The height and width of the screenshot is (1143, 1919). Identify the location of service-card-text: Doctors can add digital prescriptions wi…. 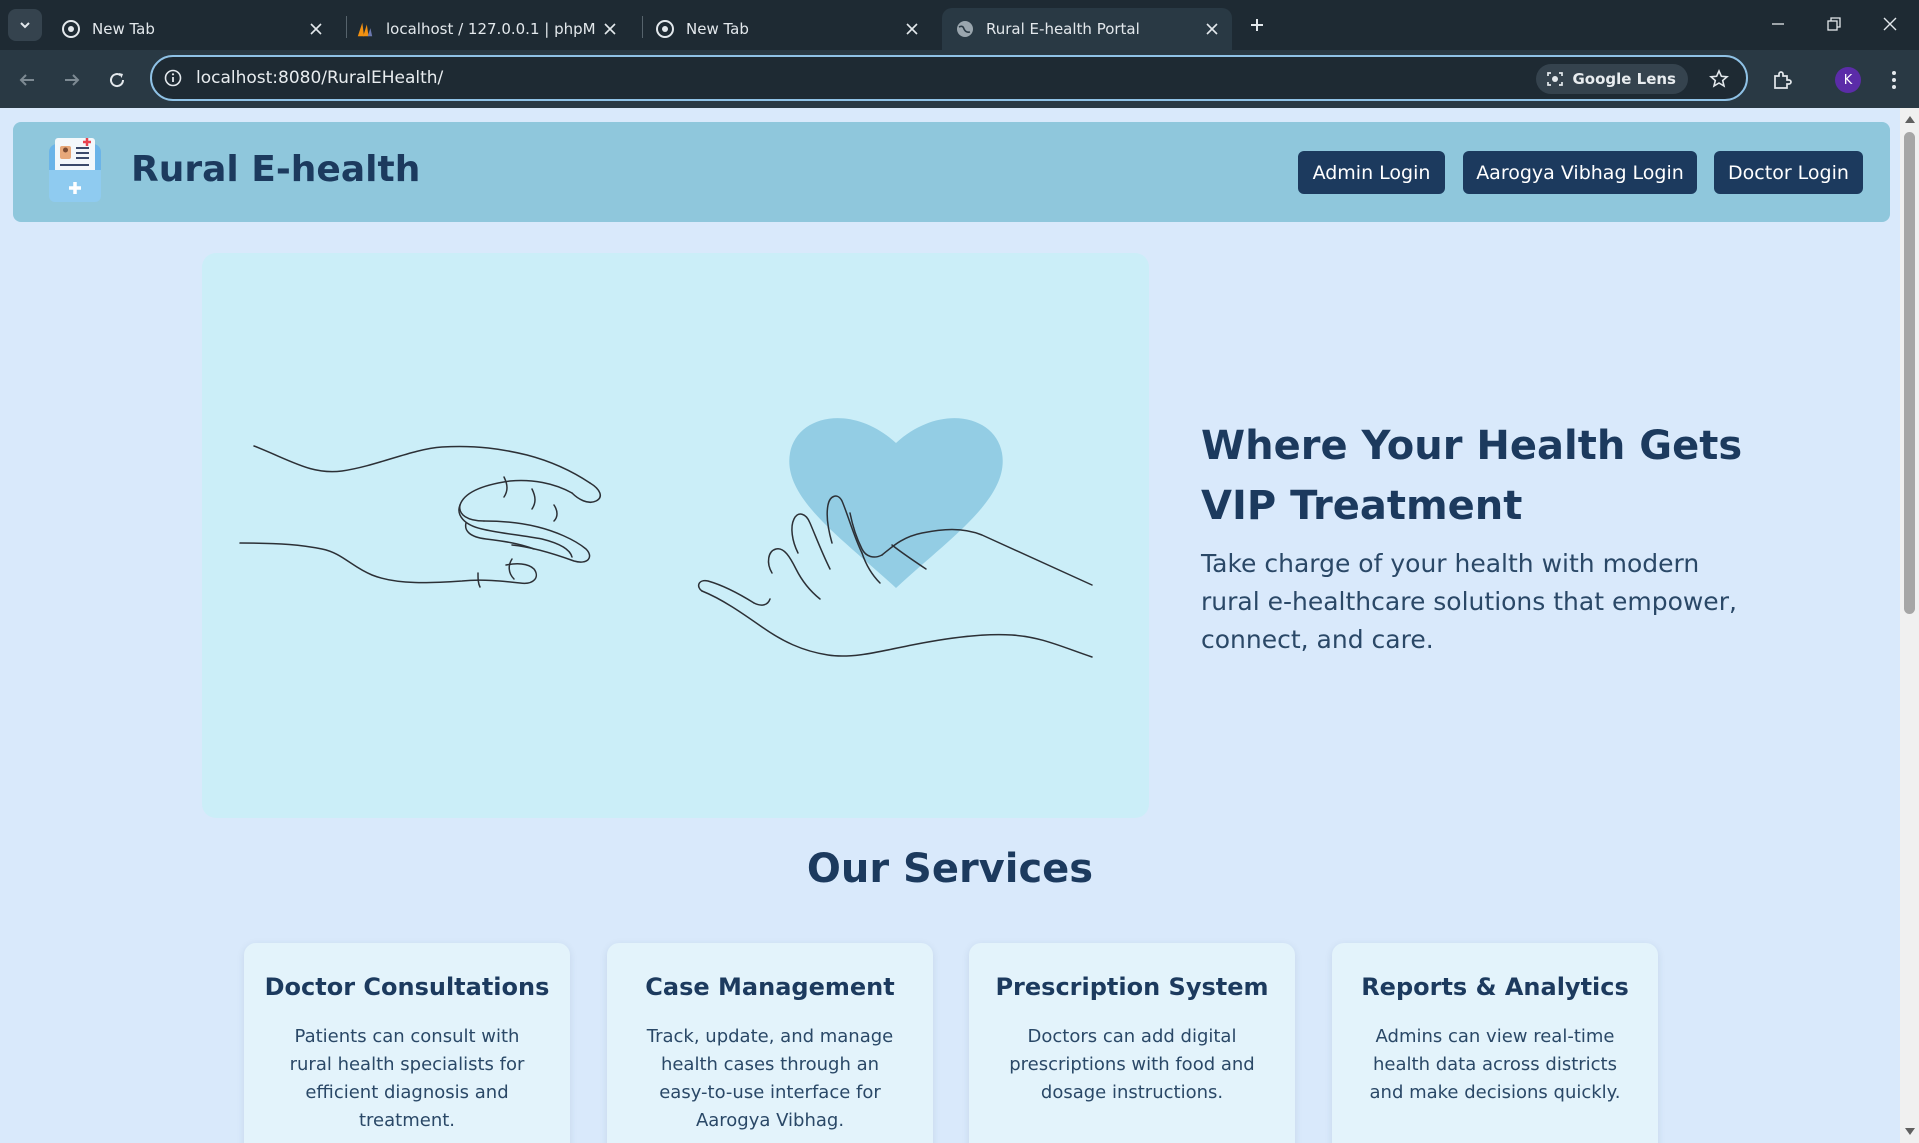
(1132, 1064).